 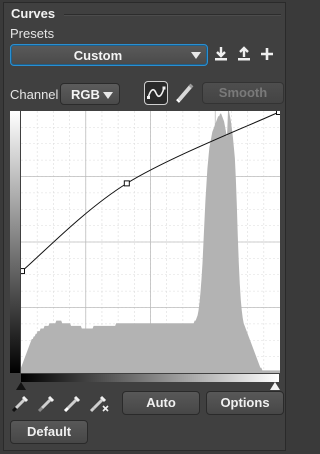 I want to click on section-title: Curves, so click(x=33, y=13).